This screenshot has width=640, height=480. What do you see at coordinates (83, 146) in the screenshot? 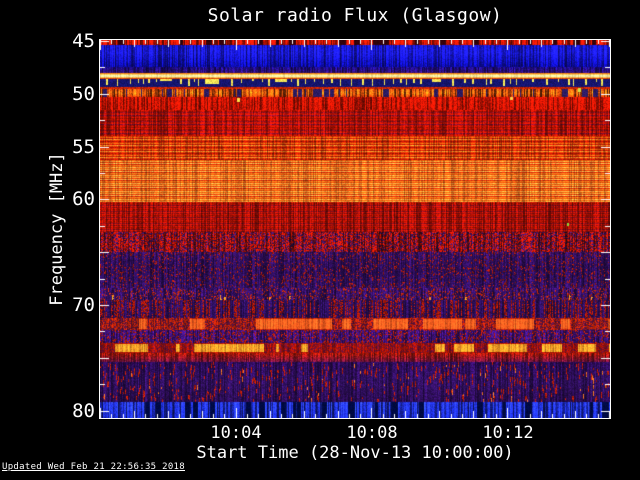
I see `y-tick-label: 55` at bounding box center [83, 146].